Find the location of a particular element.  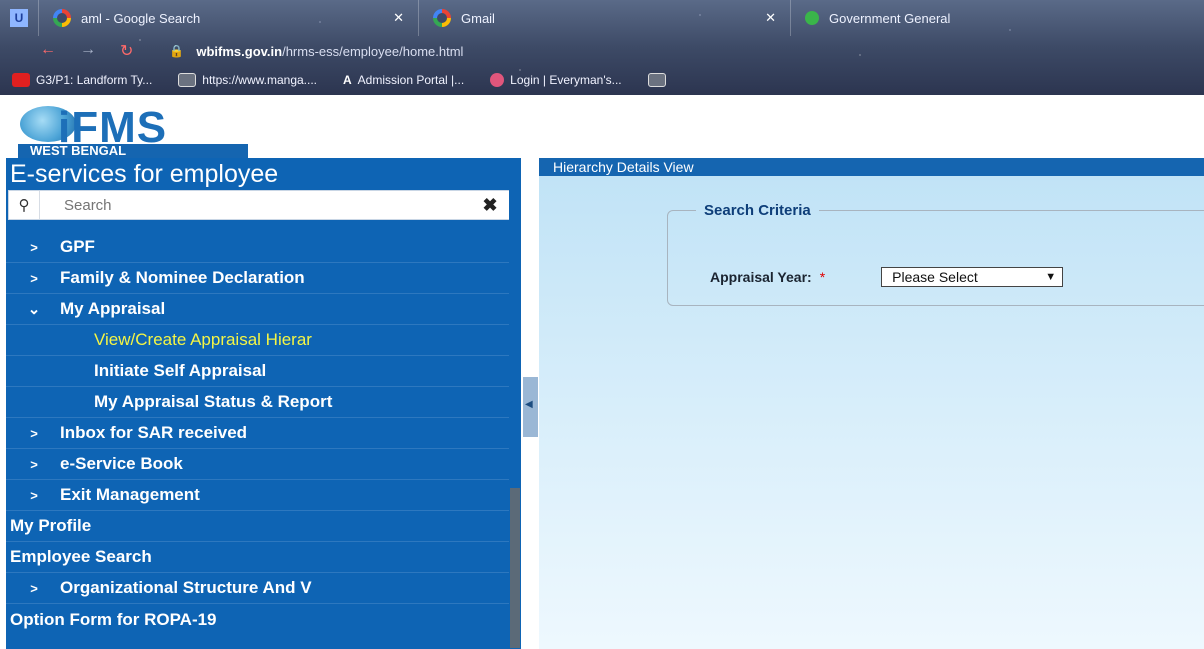

sidebar-item-exit-management: > Exit Management is located at coordinates (258, 495).